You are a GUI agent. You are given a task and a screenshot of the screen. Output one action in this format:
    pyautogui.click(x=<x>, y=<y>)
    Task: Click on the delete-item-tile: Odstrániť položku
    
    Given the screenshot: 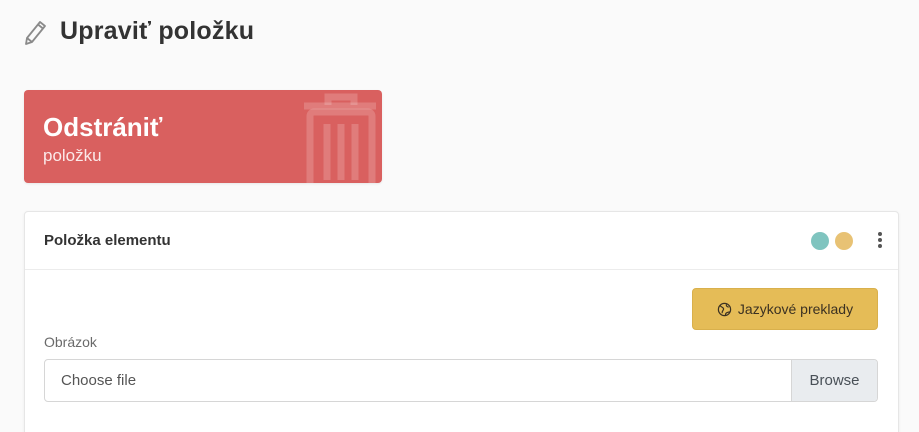 What is the action you would take?
    pyautogui.click(x=203, y=136)
    